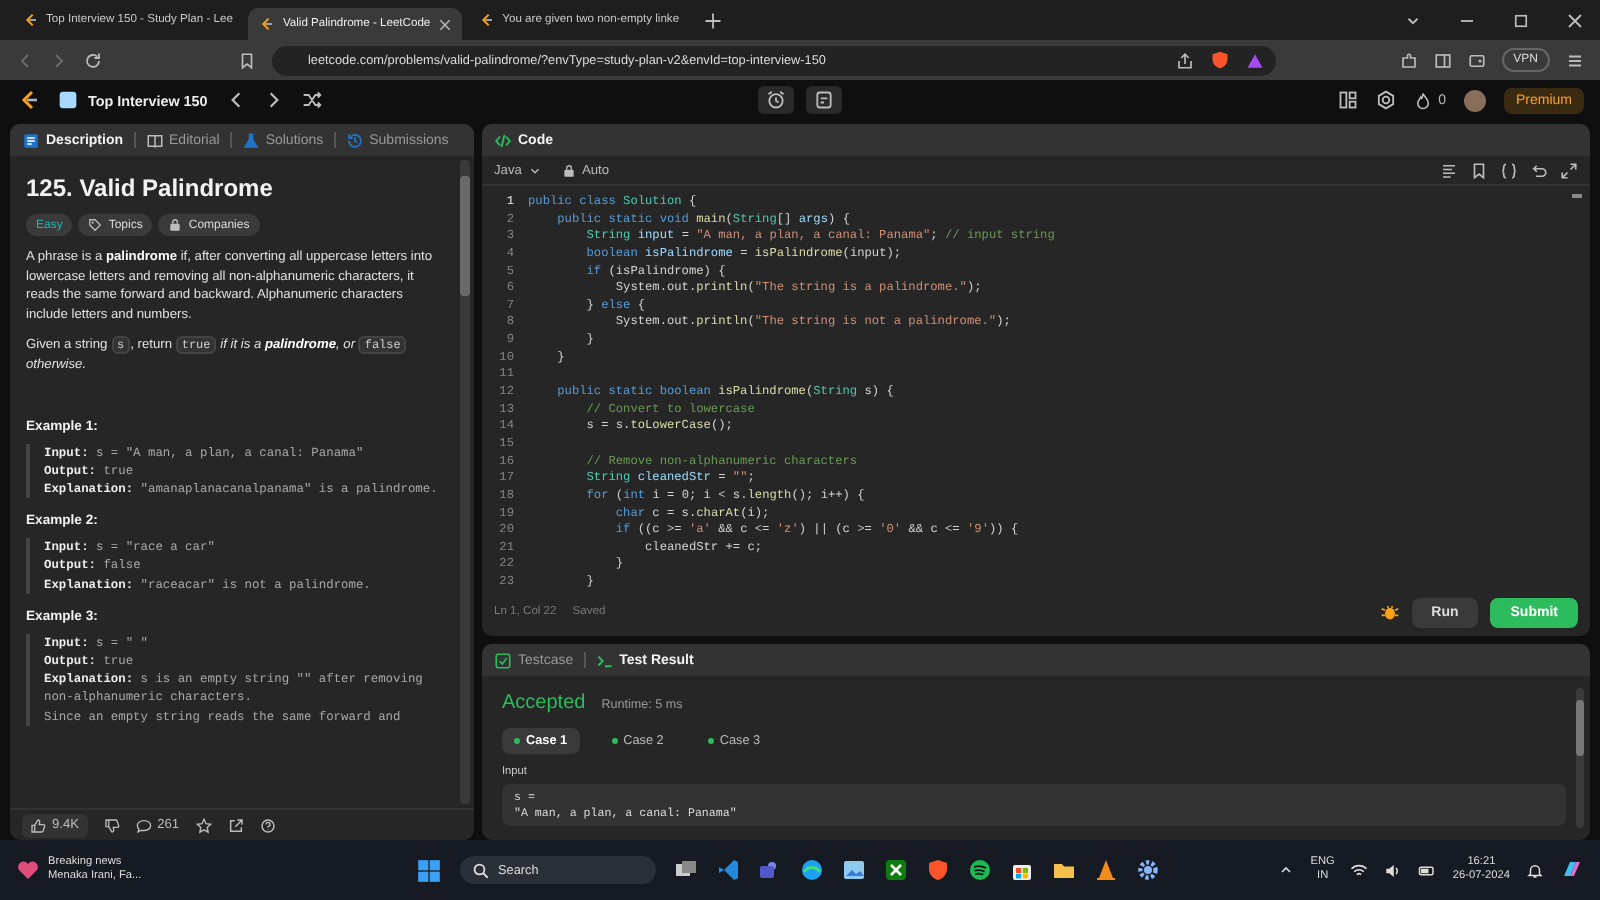  What do you see at coordinates (1064, 870) in the screenshot?
I see `folder-icon` at bounding box center [1064, 870].